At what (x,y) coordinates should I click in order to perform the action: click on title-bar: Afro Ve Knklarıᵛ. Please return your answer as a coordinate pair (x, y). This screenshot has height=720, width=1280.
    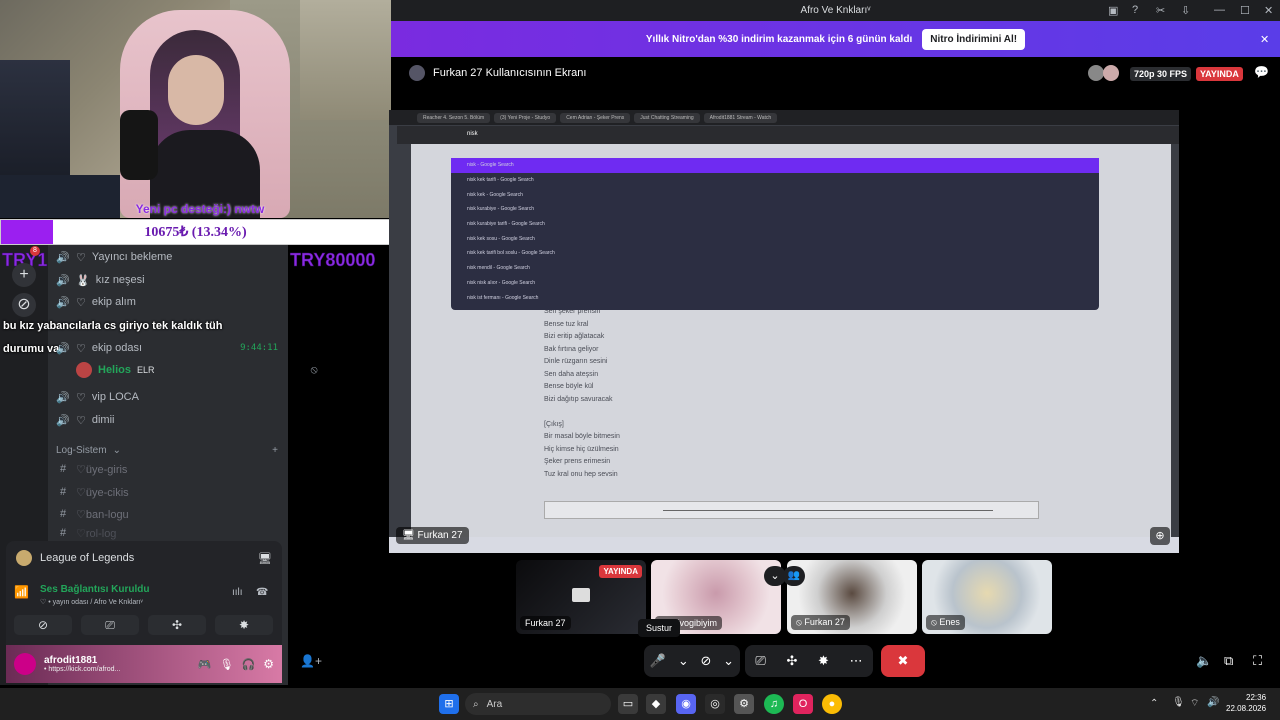
    Looking at the image, I should click on (835, 10).